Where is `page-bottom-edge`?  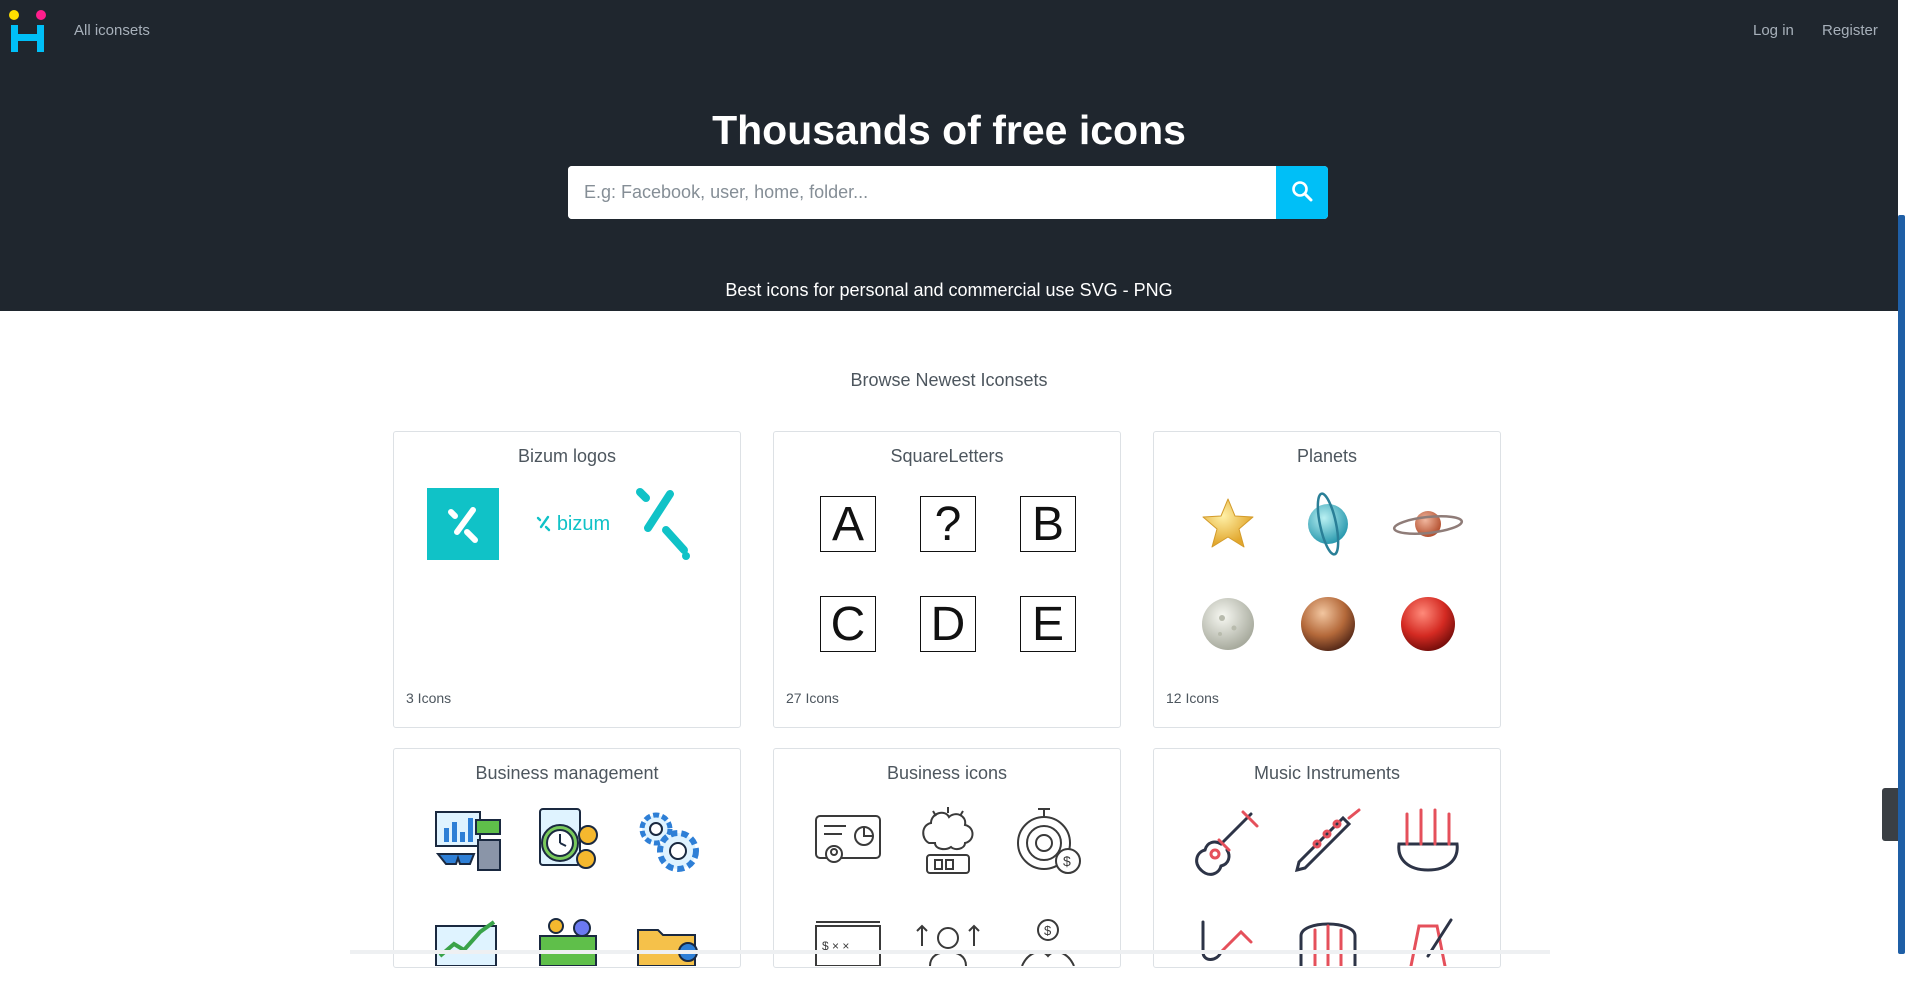
page-bottom-edge is located at coordinates (950, 952).